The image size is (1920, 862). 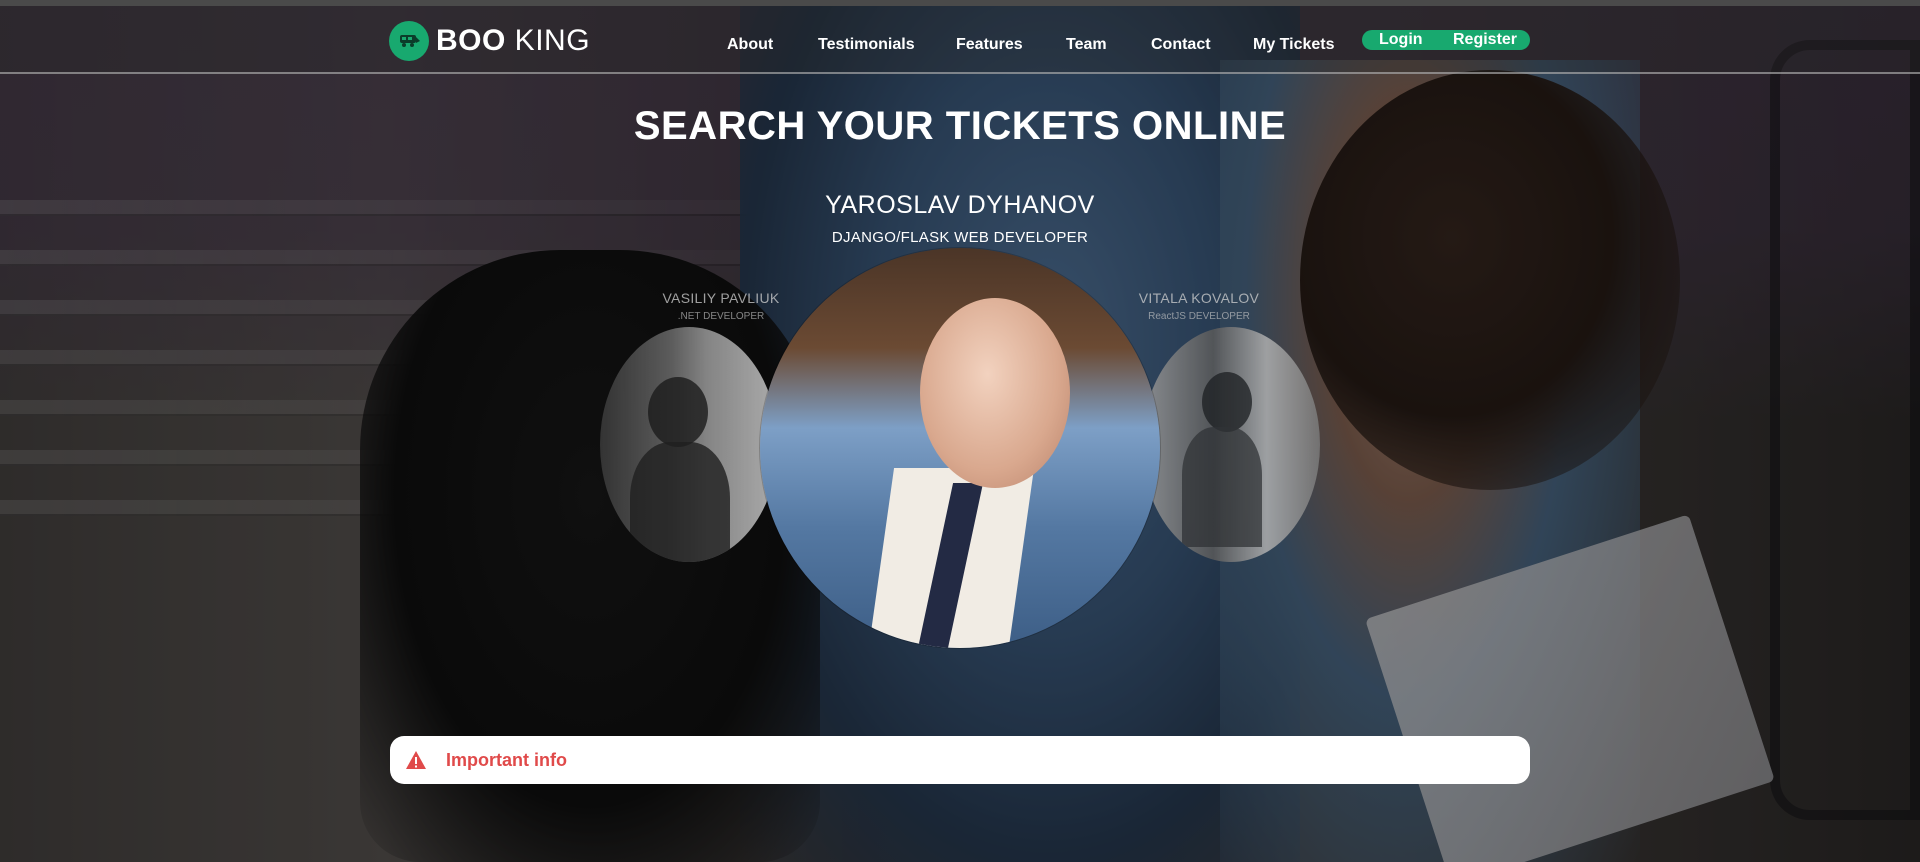 I want to click on member-left-role: .NET DEVELOPER, so click(x=721, y=316).